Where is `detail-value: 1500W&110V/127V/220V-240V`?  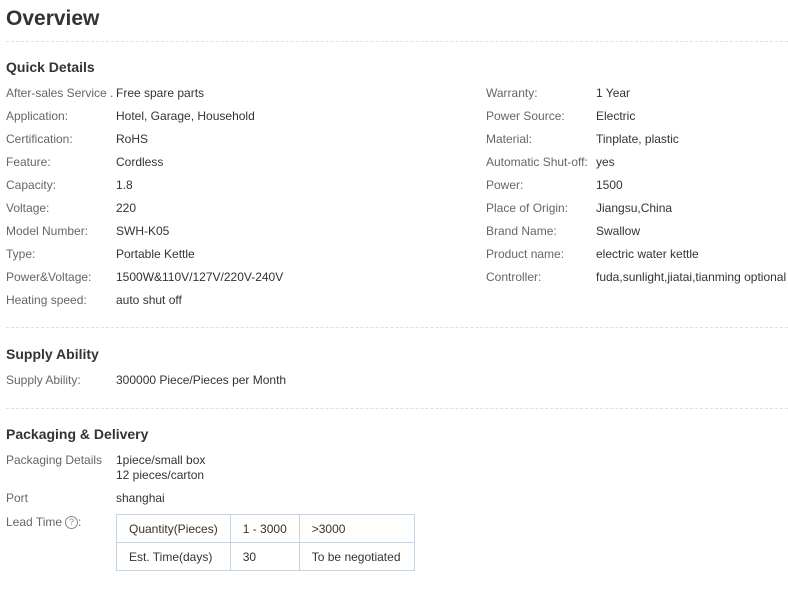 detail-value: 1500W&110V/127V/220V-240V is located at coordinates (200, 277).